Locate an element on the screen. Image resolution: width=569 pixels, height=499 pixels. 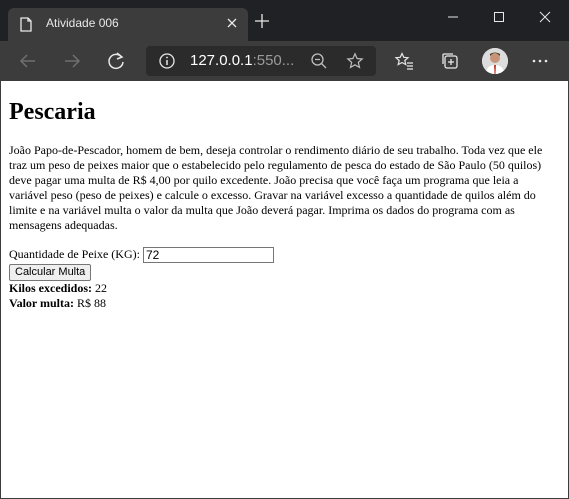
info-icon is located at coordinates (167, 61).